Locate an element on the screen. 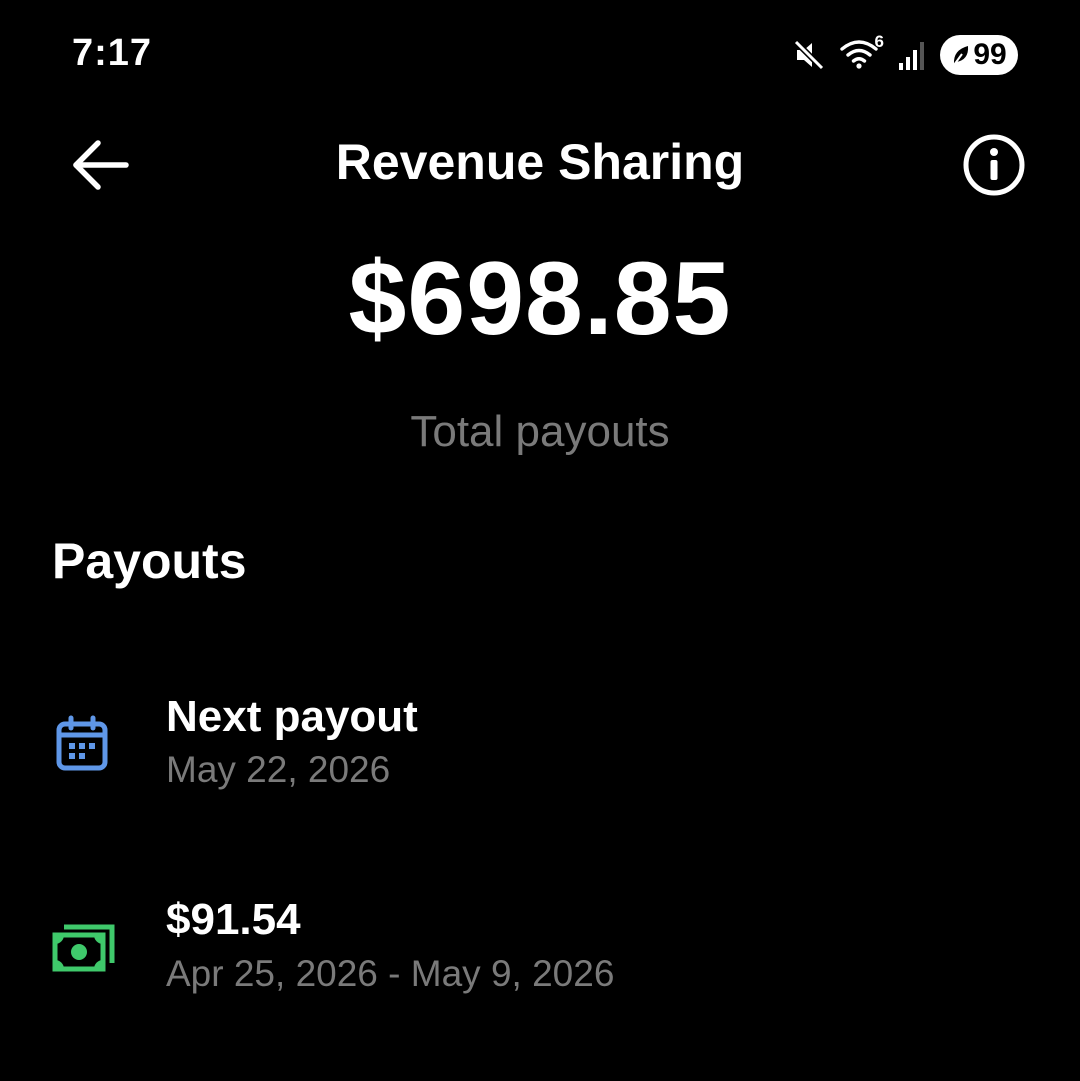 Image resolution: width=1080 pixels, height=1081 pixels. wifi-icon: 6 is located at coordinates (862, 52).